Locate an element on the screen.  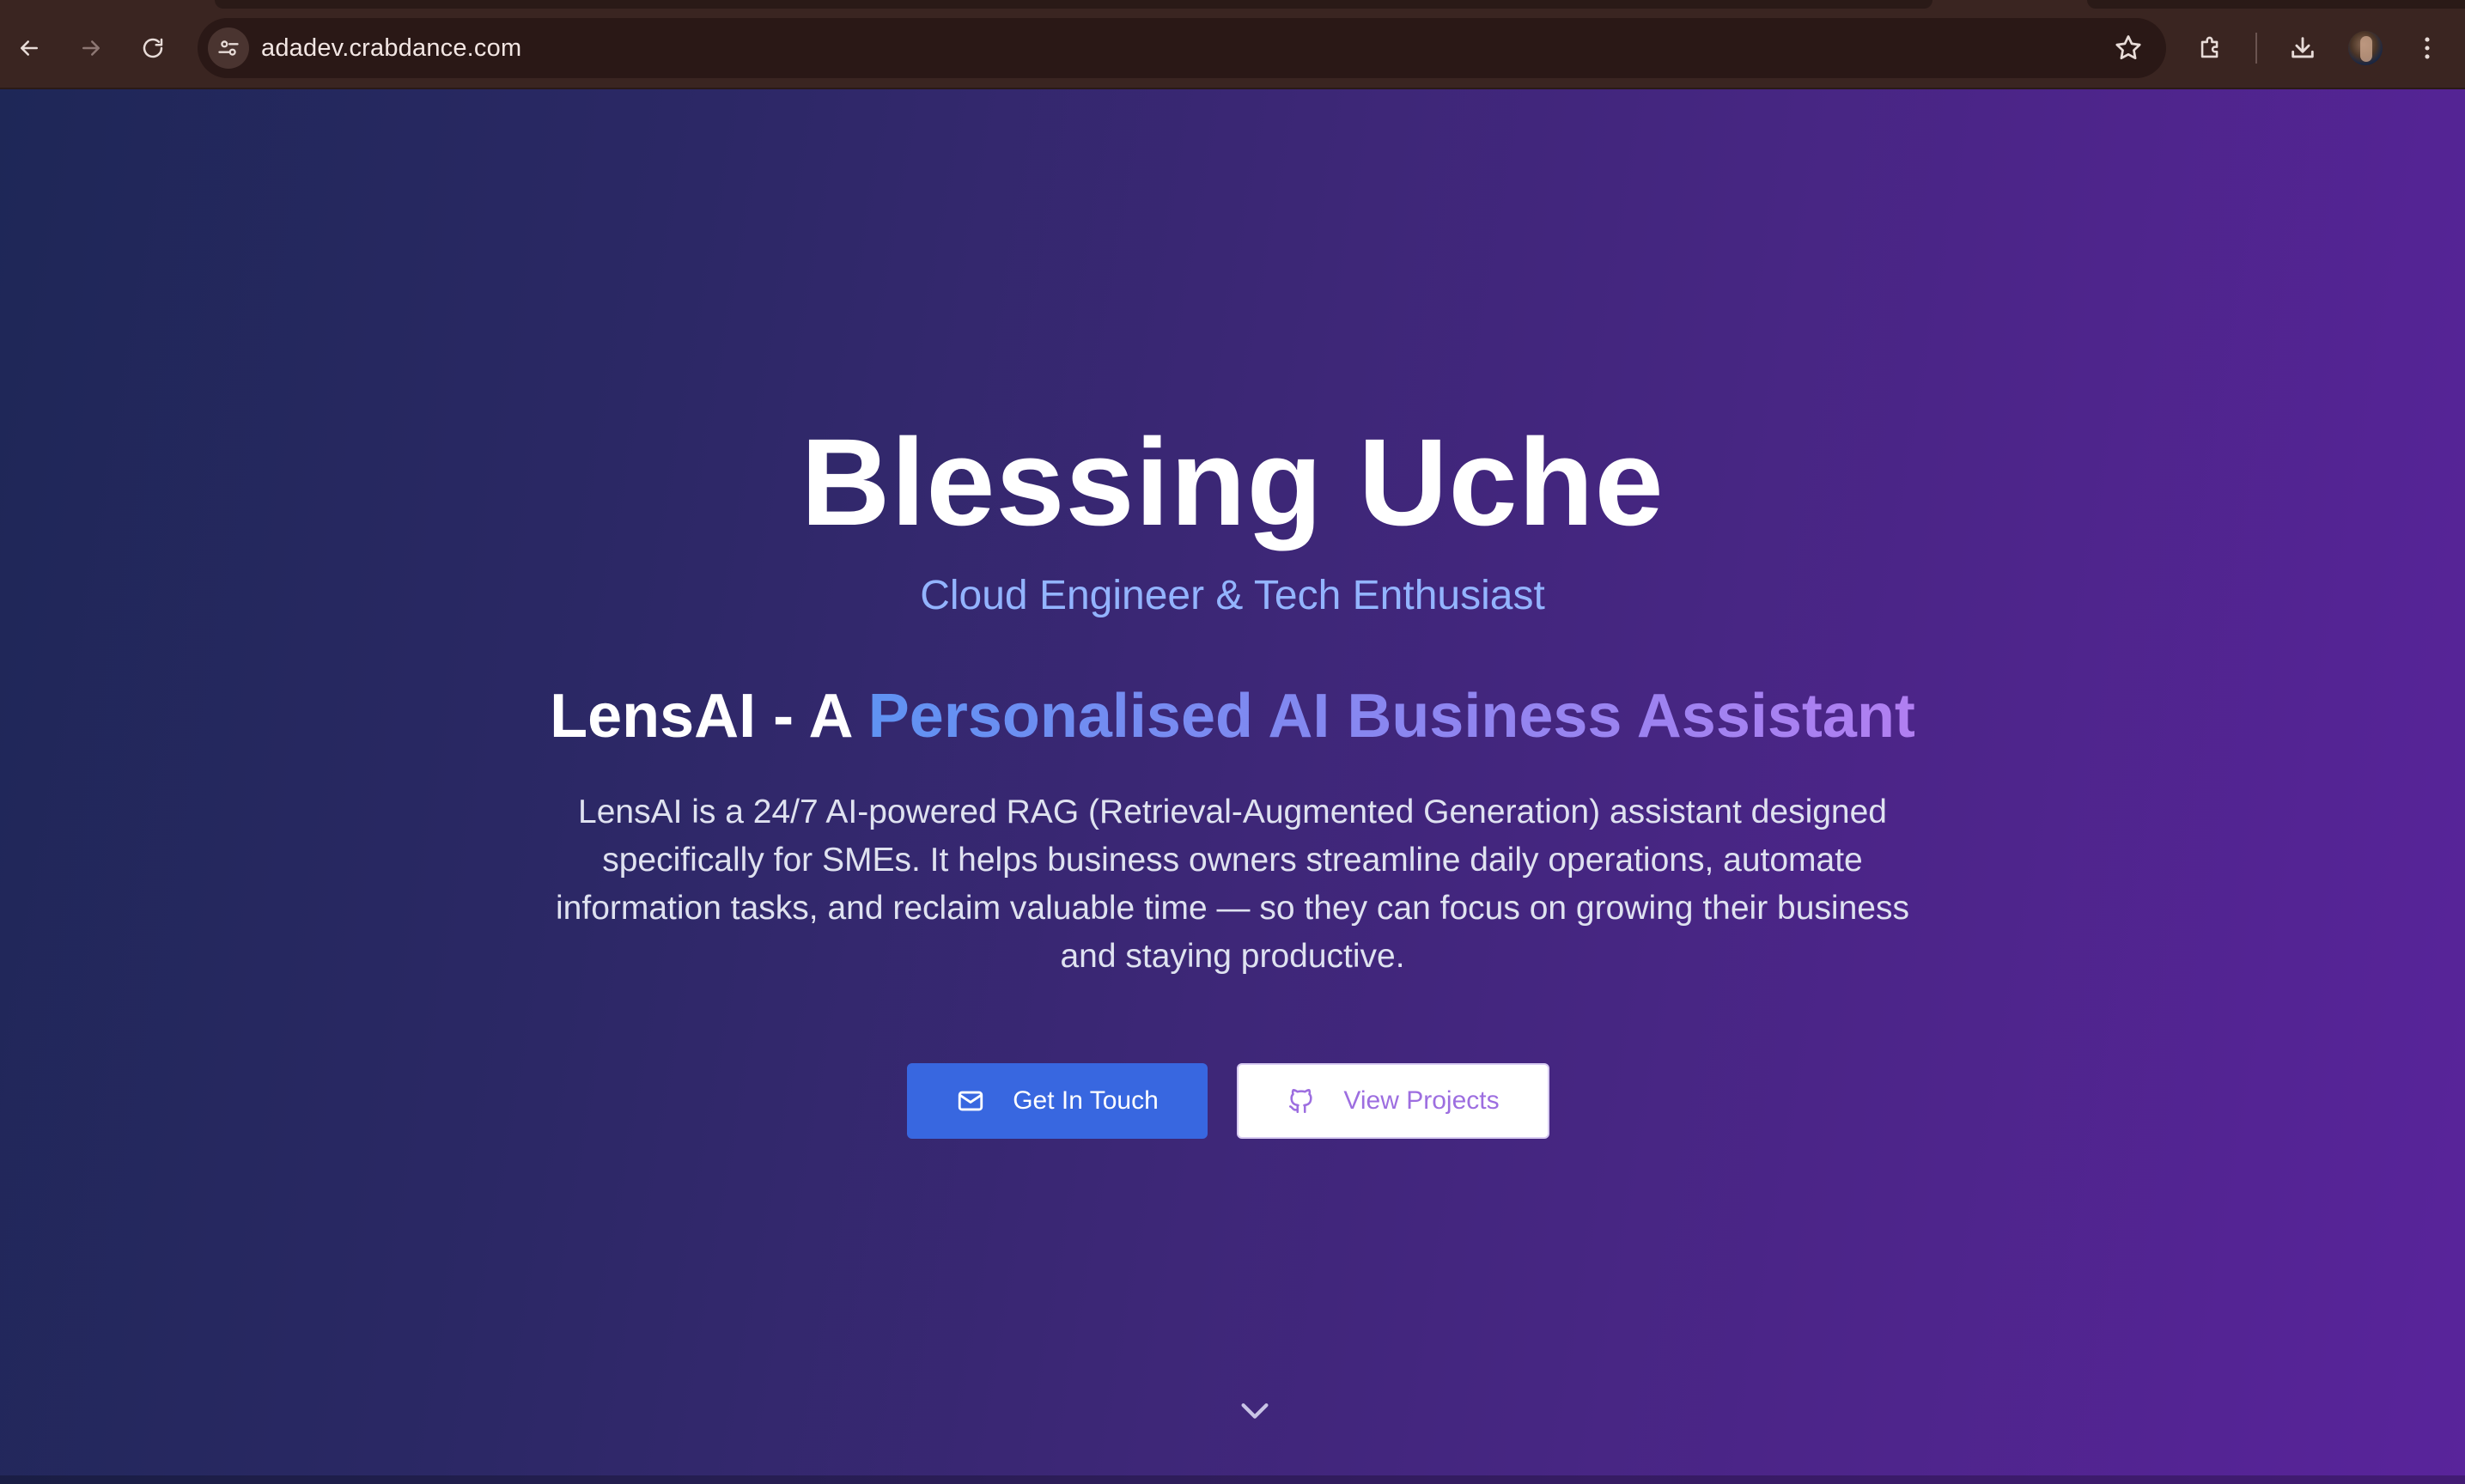
mail-icon is located at coordinates (971, 1101).